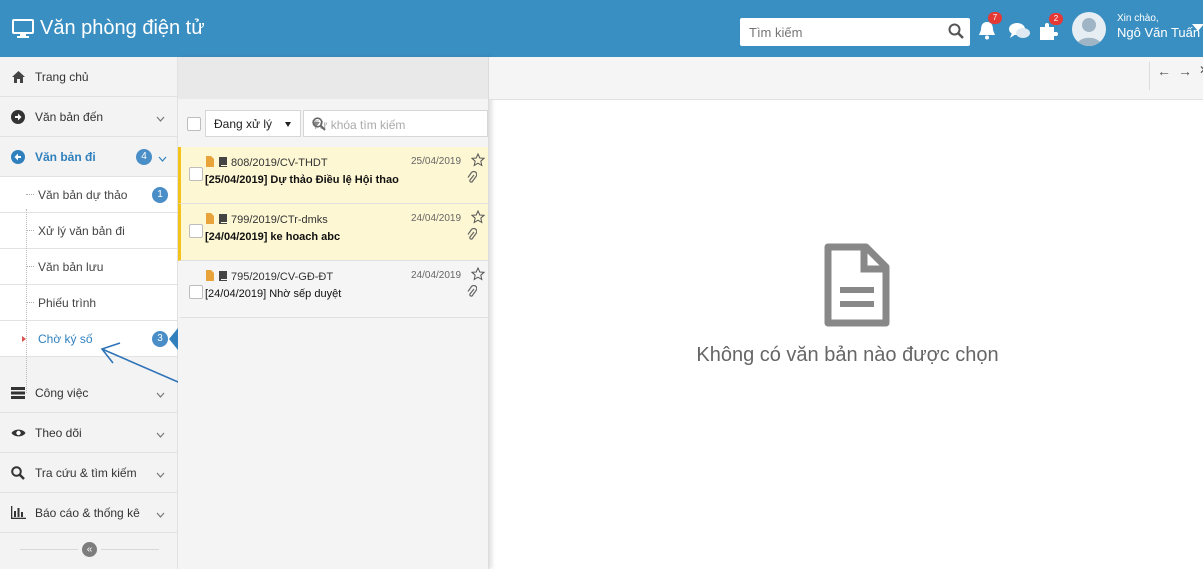 The width and height of the screenshot is (1203, 569). What do you see at coordinates (65, 156) in the screenshot?
I see `sidebar-item-label: Văn bản đi` at bounding box center [65, 156].